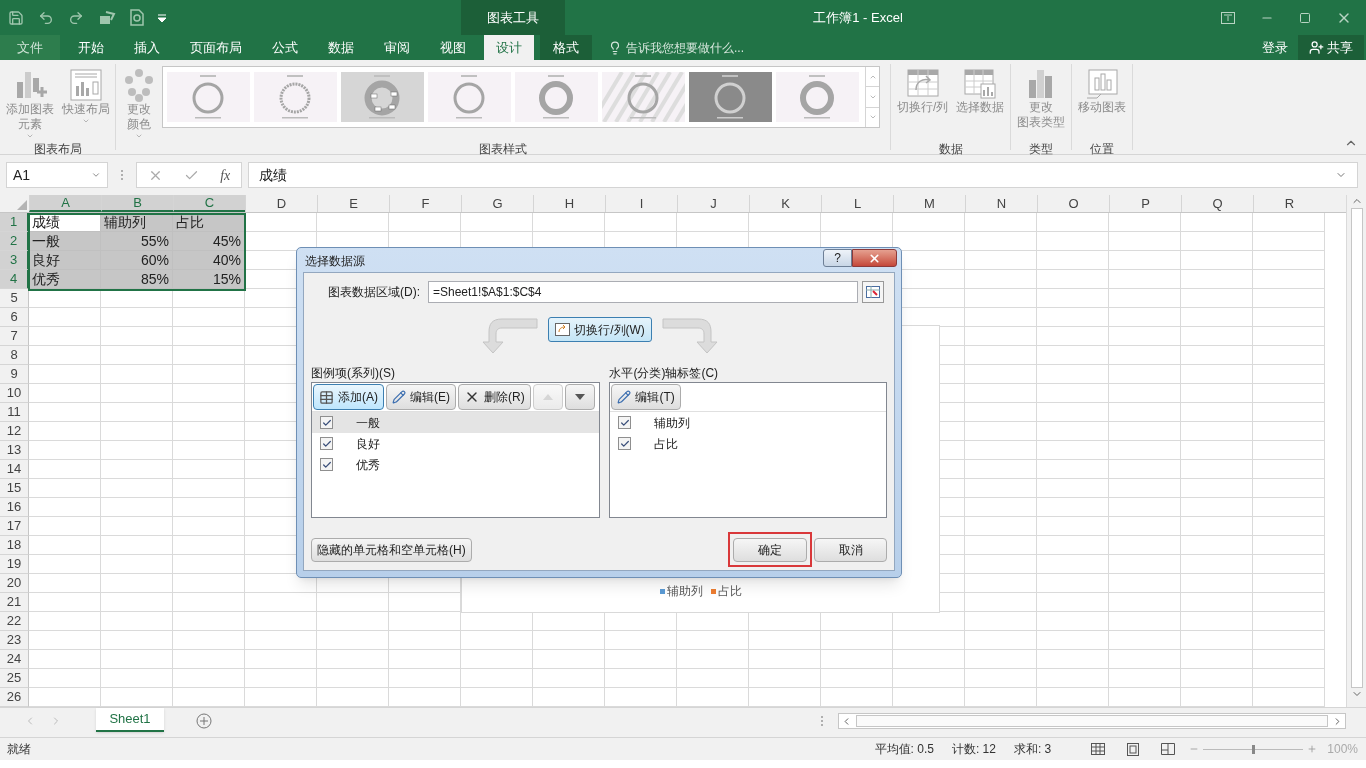  Describe the element at coordinates (57, 175) in the screenshot. I see `name-box: A1` at that location.